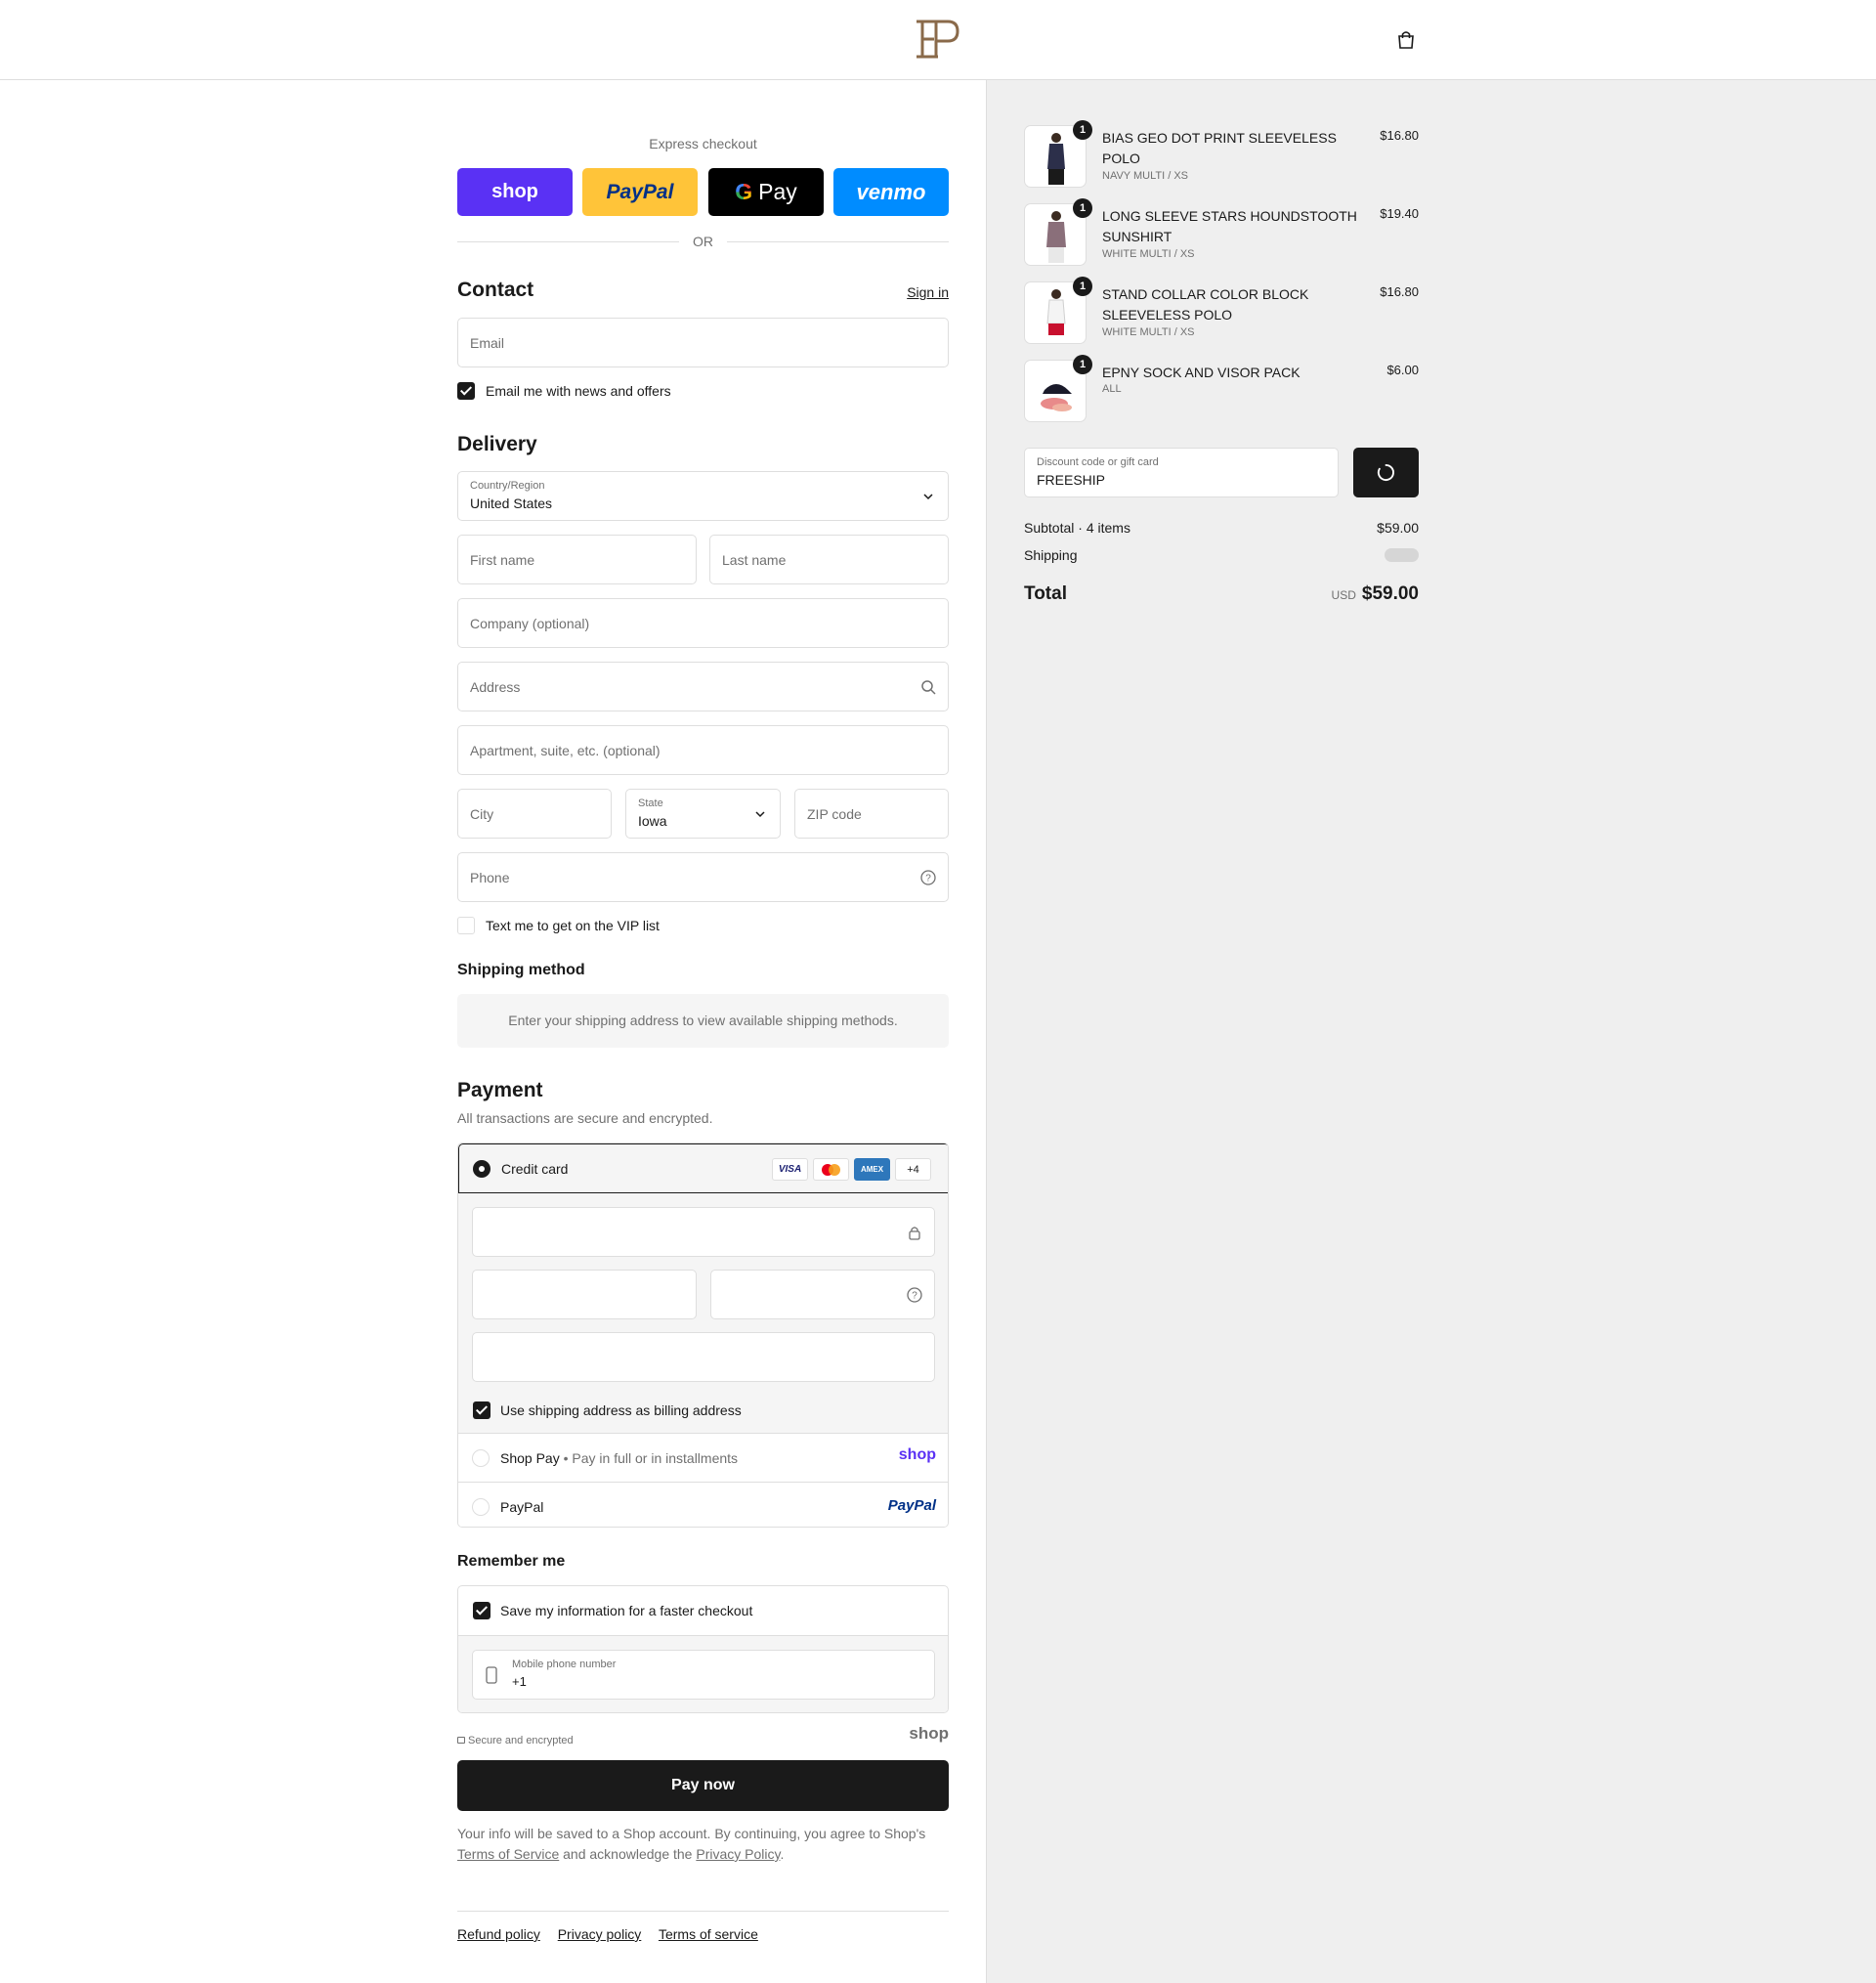  I want to click on shop-pay-express-button: shop, so click(515, 192).